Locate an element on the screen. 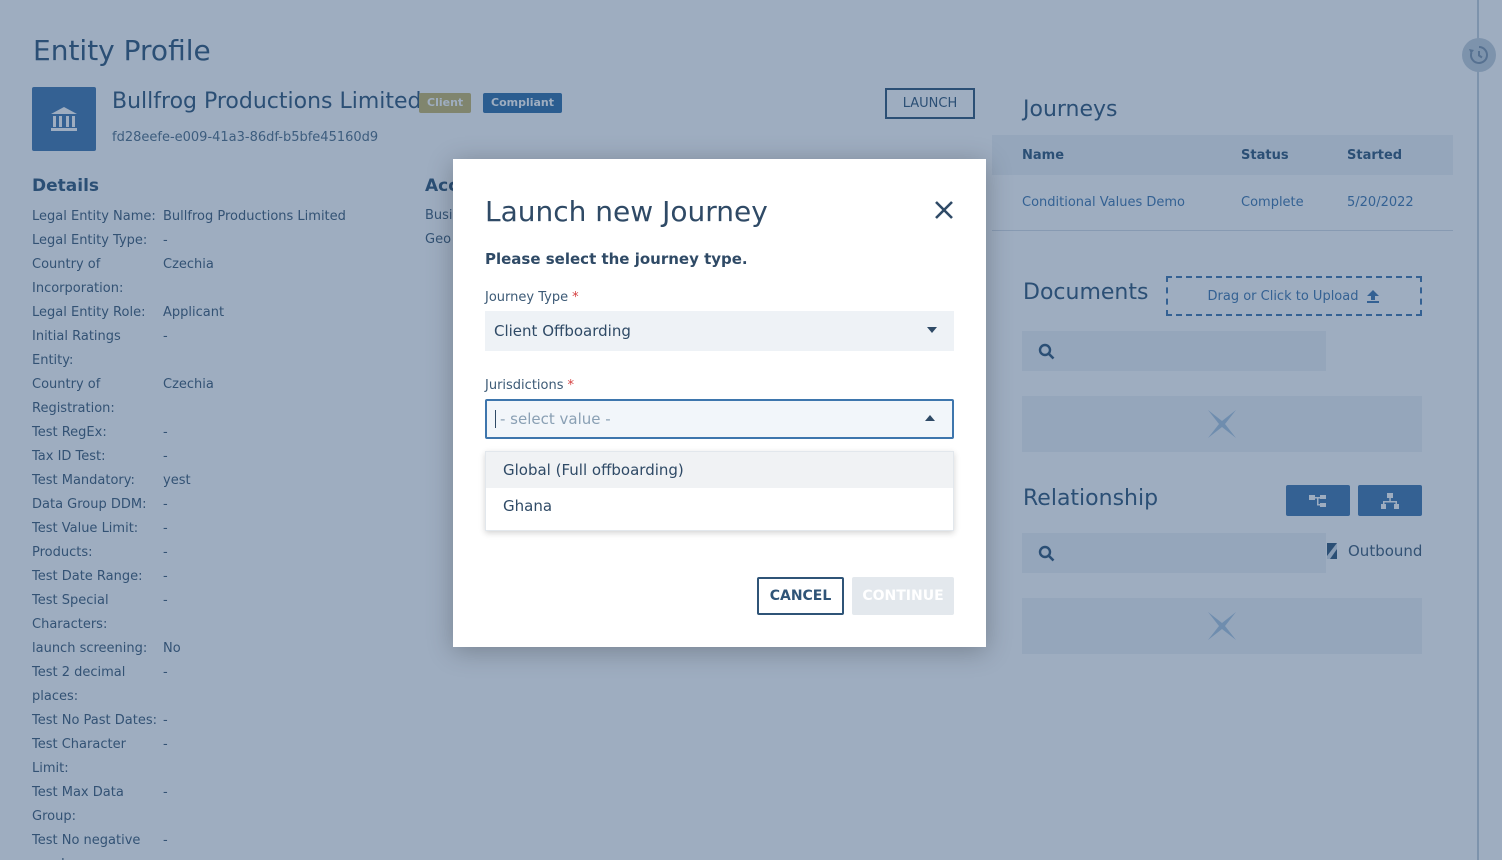 The height and width of the screenshot is (860, 1502). cancel-button: CANCEL is located at coordinates (800, 596).